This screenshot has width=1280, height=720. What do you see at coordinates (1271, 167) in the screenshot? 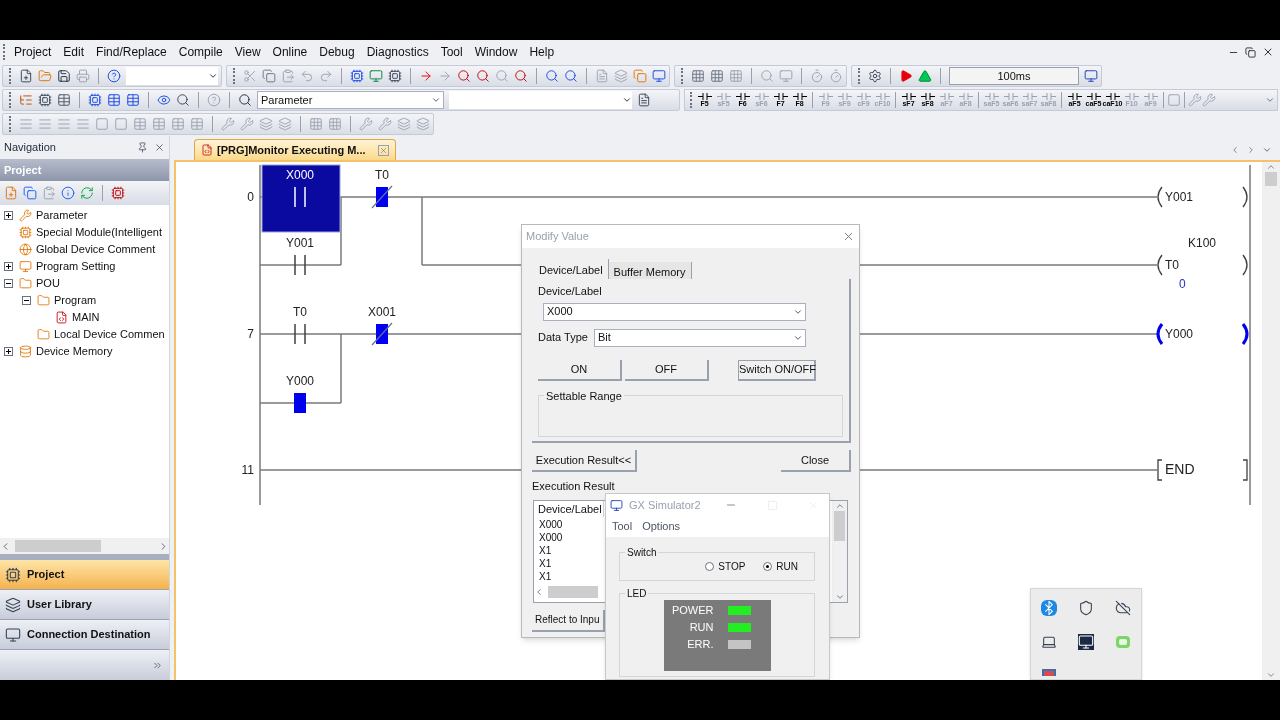
I see `scroll-up-icon` at bounding box center [1271, 167].